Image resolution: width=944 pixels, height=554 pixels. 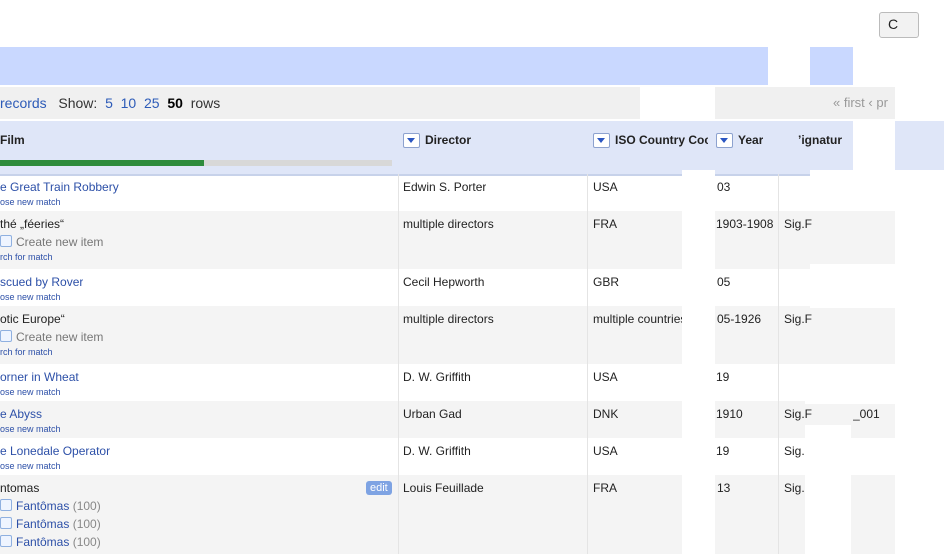 What do you see at coordinates (444, 282) in the screenshot?
I see `director-cell: Cecil Hepworth` at bounding box center [444, 282].